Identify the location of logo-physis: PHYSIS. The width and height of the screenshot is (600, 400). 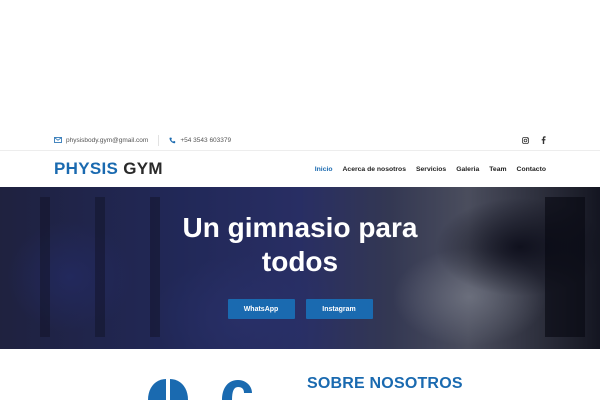
(86, 168).